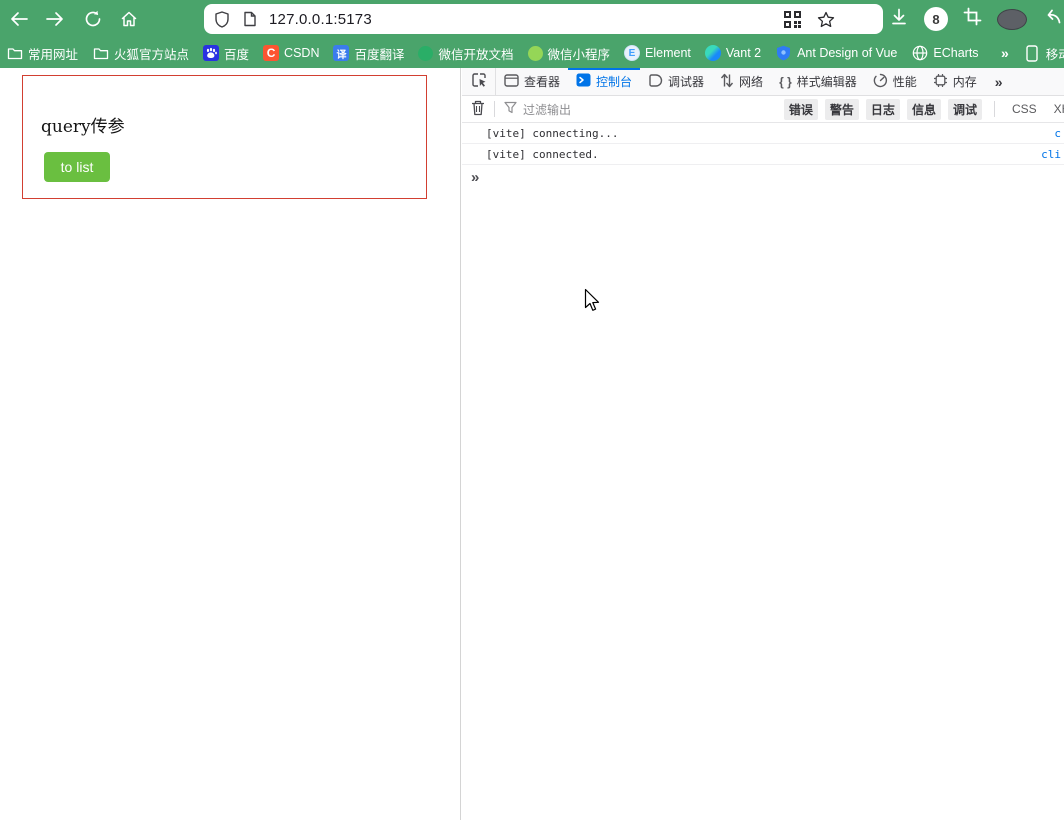 The width and height of the screenshot is (1064, 820). Describe the element at coordinates (547, 109) in the screenshot. I see `filter-placeholder: 过滤输出` at that location.